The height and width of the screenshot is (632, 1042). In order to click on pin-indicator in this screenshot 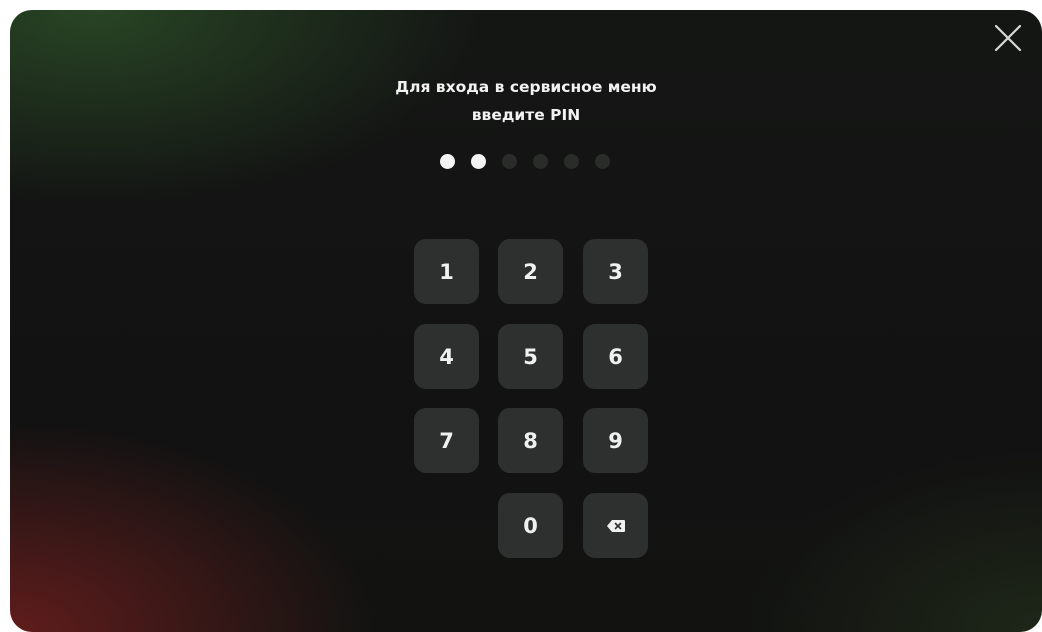, I will do `click(525, 161)`.